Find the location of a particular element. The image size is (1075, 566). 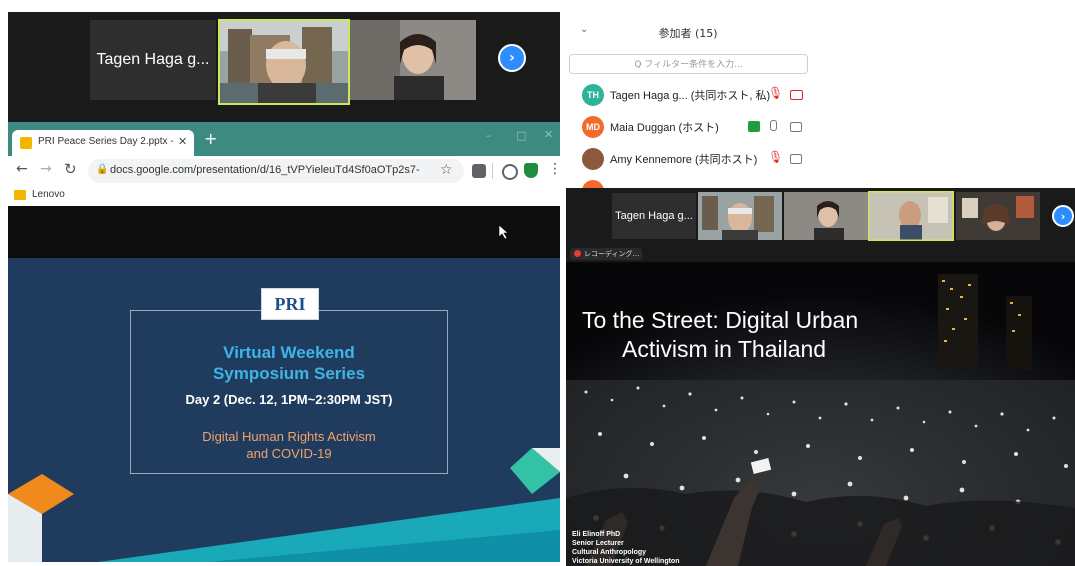

close-tab-icon: ✕ is located at coordinates (182, 141).